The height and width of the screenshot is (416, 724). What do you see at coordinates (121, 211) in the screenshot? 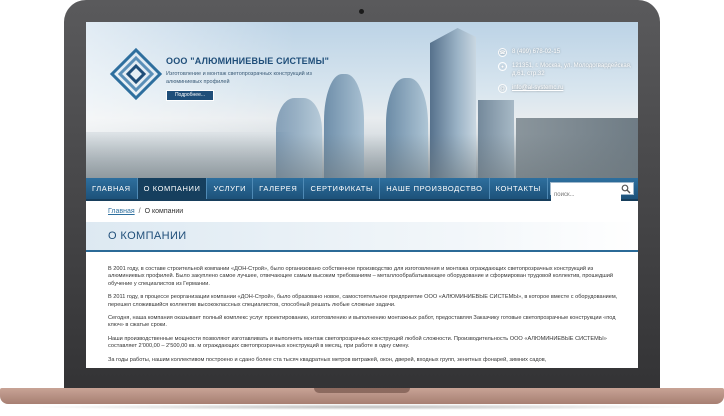
I see `breadcrumb-home-link: Главная` at bounding box center [121, 211].